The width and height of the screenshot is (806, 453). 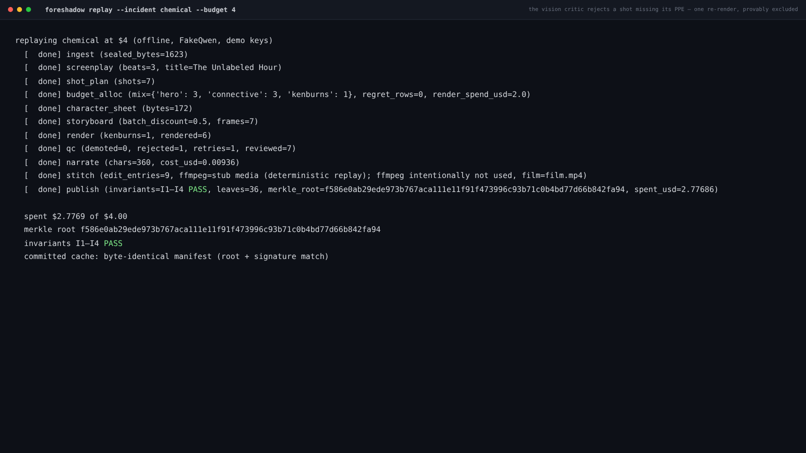 What do you see at coordinates (28, 9) in the screenshot?
I see `maximize-button` at bounding box center [28, 9].